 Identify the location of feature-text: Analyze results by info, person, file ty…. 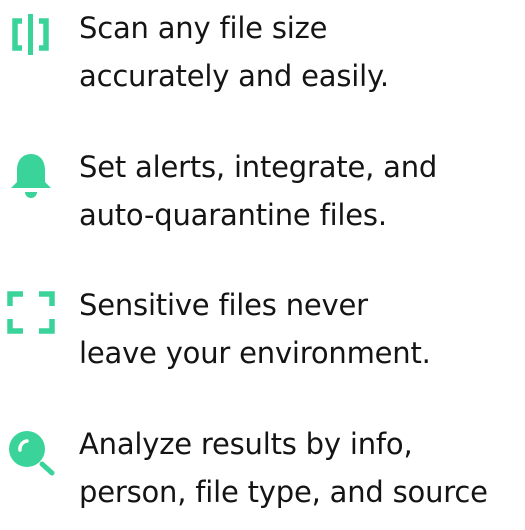
(283, 468).